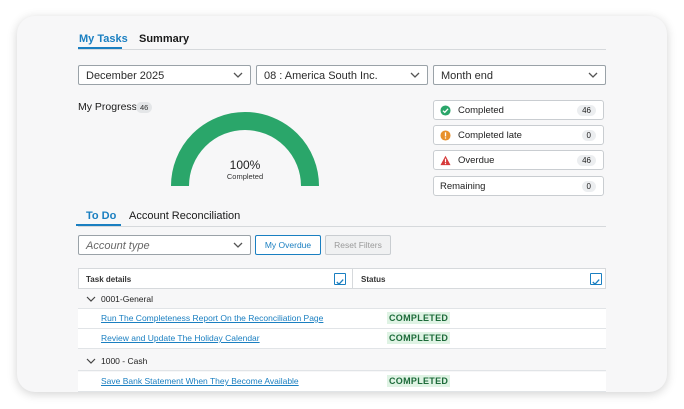 The image size is (684, 409). Describe the element at coordinates (490, 135) in the screenshot. I see `stat-label: Completed late` at that location.